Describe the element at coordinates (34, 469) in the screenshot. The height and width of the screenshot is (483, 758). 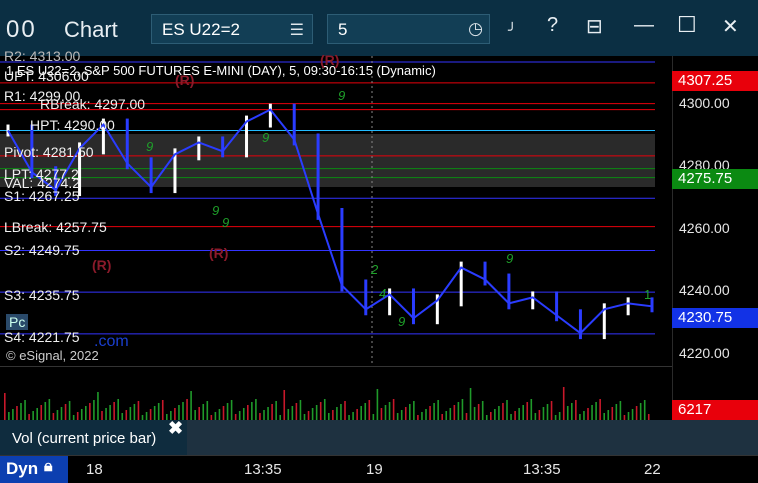
I see `dyn-button: Dyn 🔒︎` at that location.